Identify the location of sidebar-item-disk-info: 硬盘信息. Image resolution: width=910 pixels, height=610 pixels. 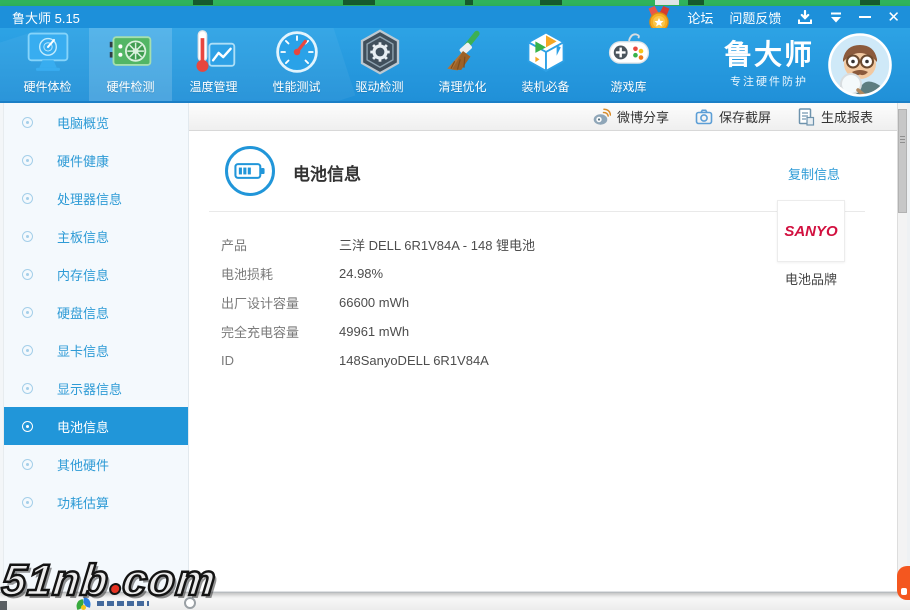
(96, 312).